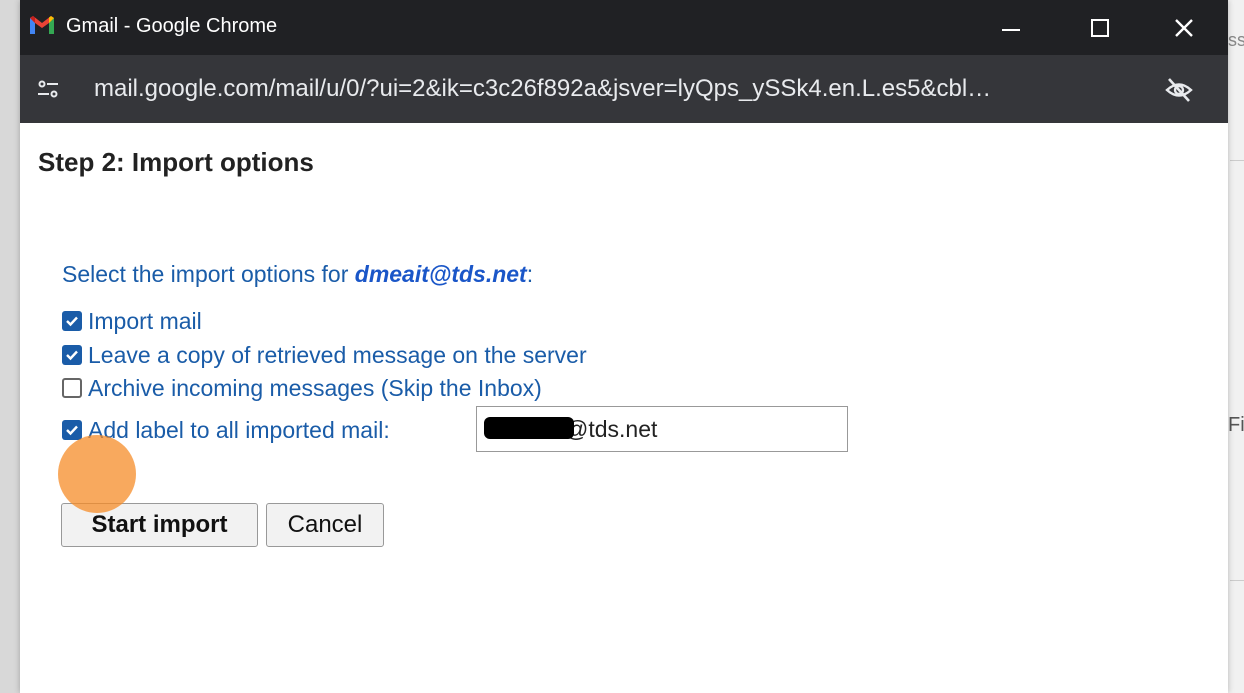  I want to click on close-icon, so click(1184, 28).